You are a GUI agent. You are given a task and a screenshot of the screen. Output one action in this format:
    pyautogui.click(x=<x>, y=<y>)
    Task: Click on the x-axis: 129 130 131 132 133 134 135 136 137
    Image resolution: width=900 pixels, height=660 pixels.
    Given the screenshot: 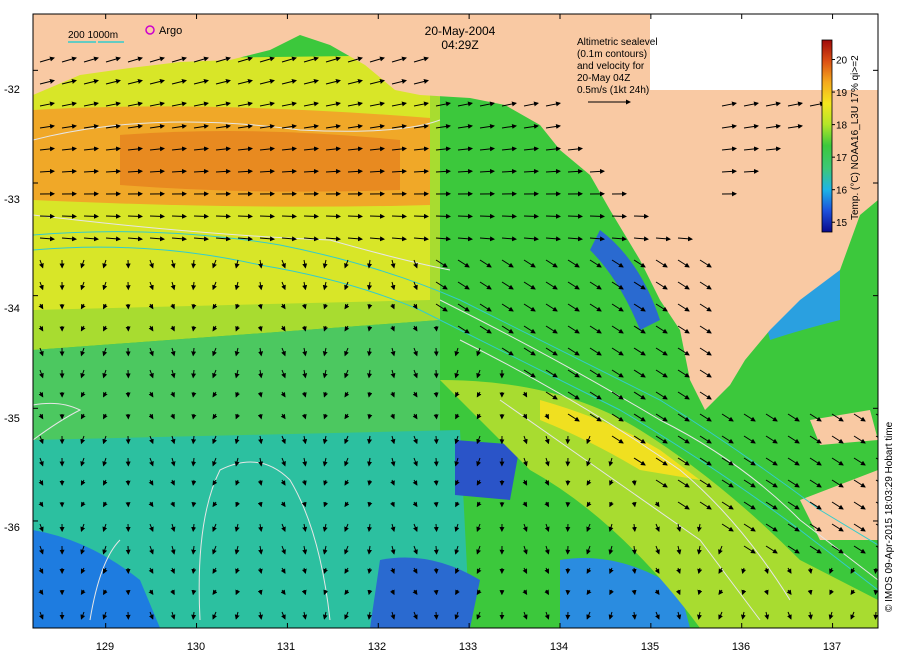 What is the action you would take?
    pyautogui.click(x=468, y=647)
    